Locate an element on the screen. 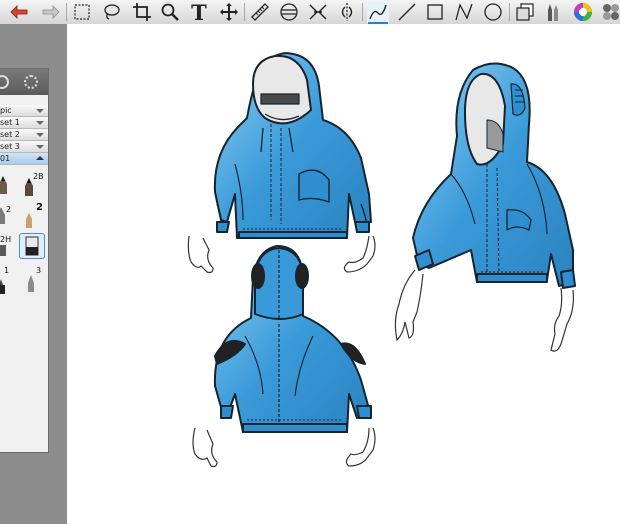  preset-row: set 2 is located at coordinates (24, 135).